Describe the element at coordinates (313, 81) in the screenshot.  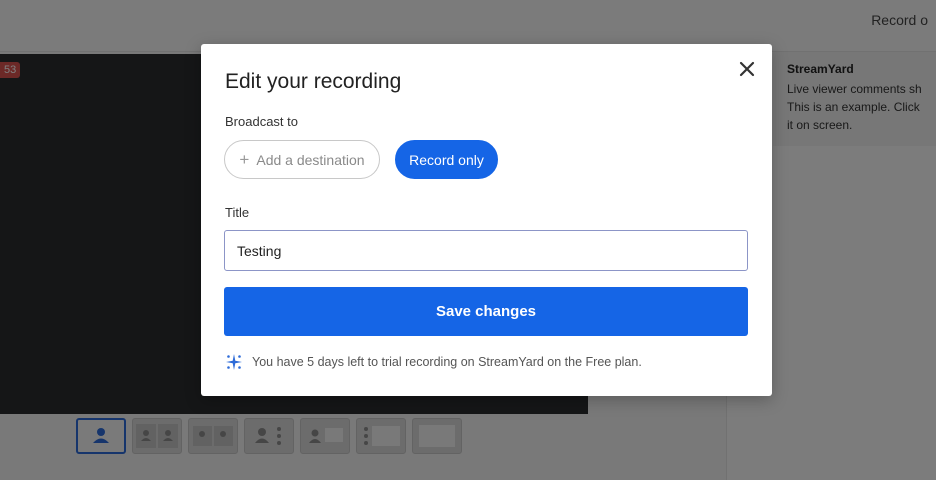
I see `dialog-title: Edit your recording` at that location.